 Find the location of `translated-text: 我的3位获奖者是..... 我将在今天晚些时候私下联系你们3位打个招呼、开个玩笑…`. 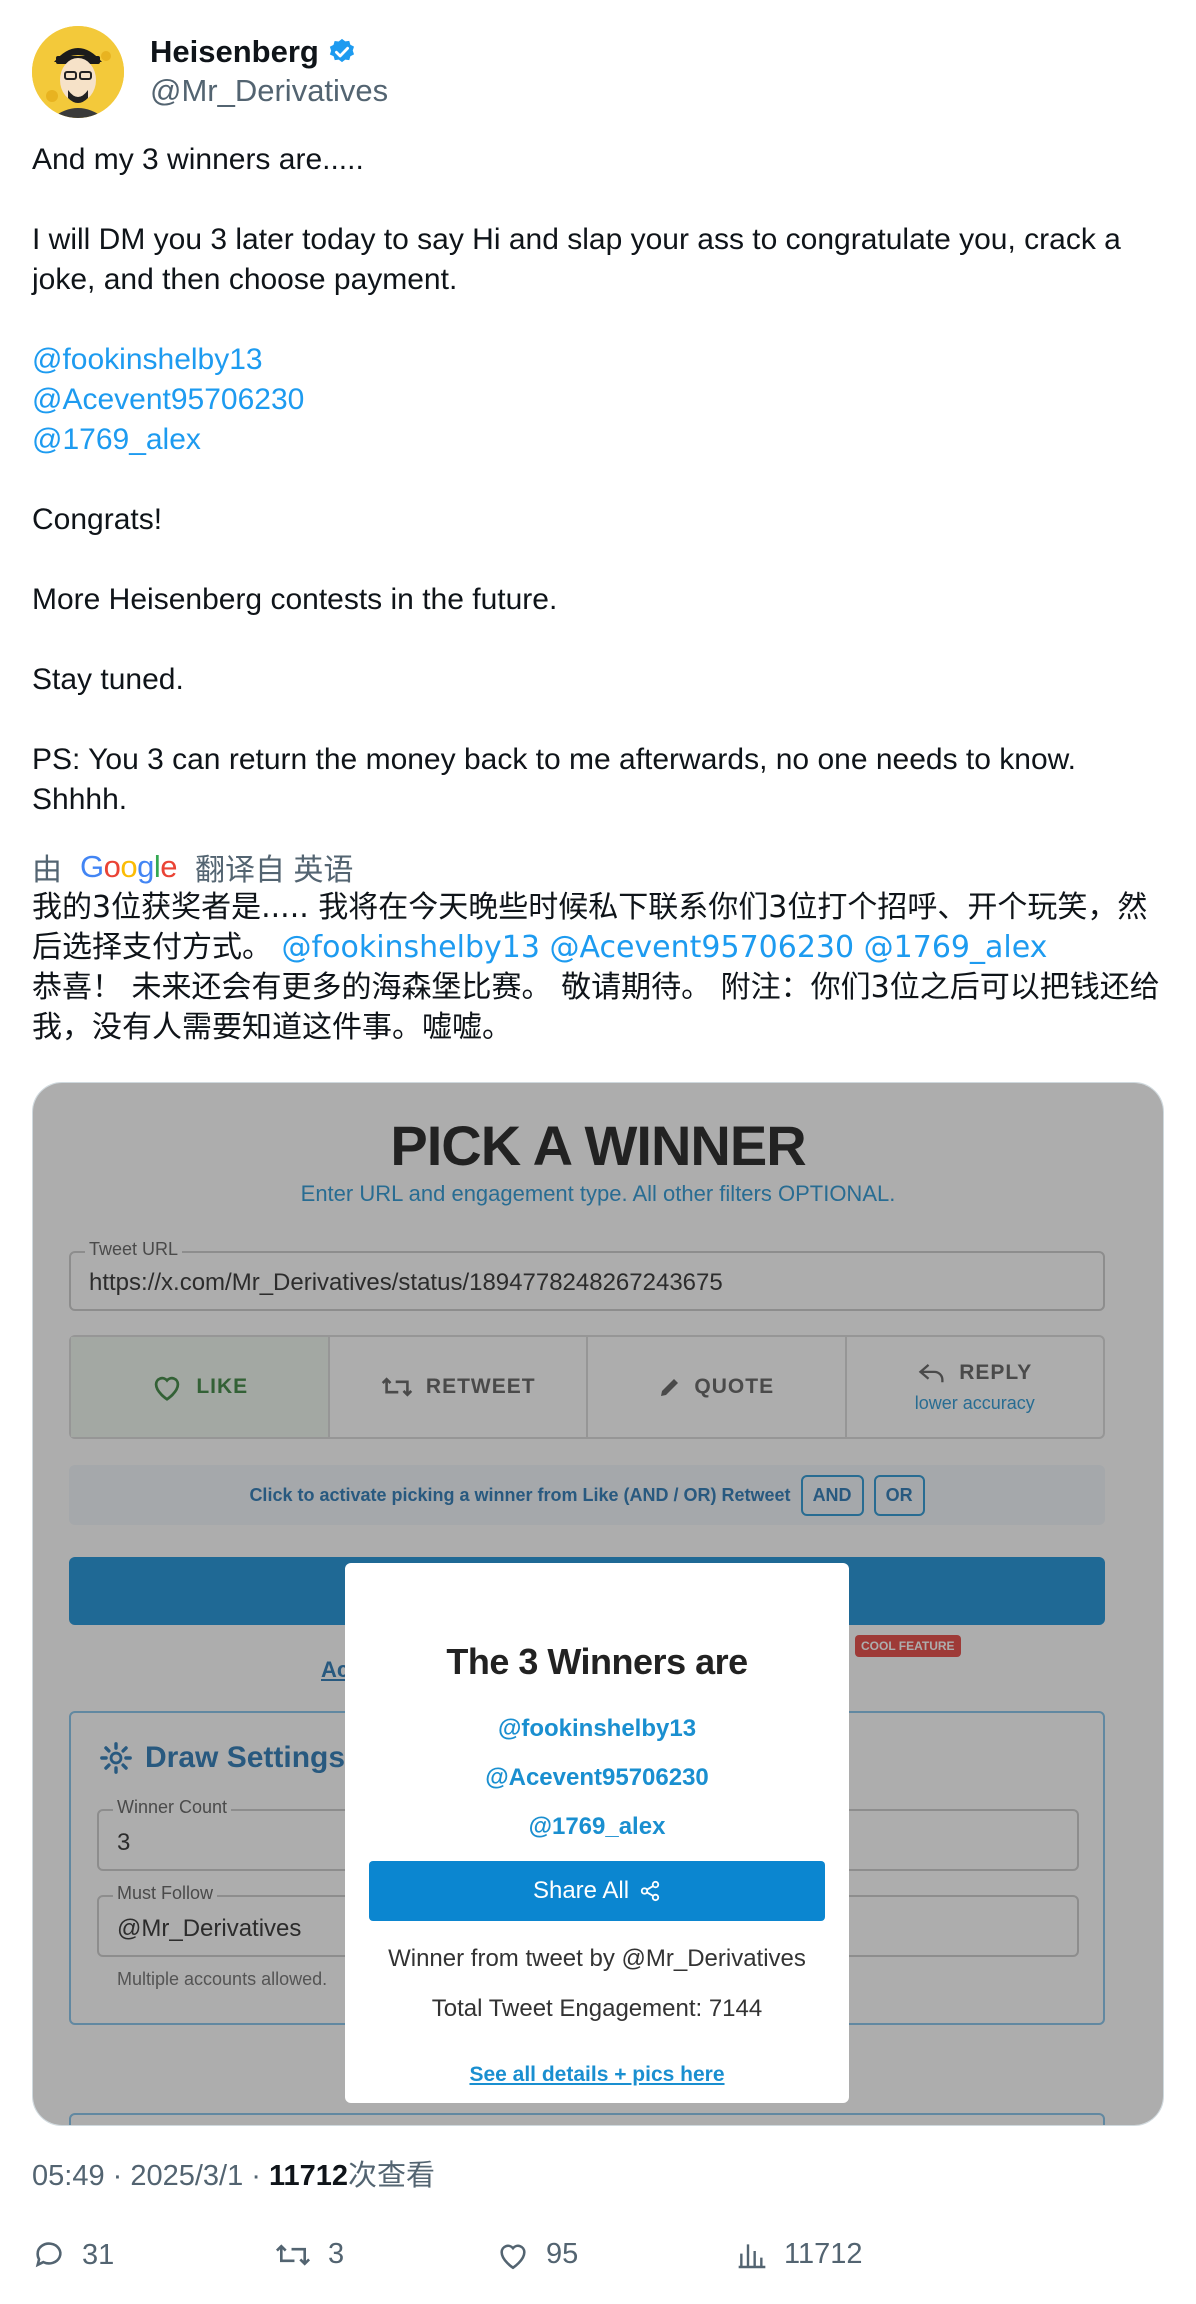

translated-text: 我的3位获奖者是..... 我将在今天晚些时候私下联系你们3位打个招呼、开个玩笑… is located at coordinates (602, 968).